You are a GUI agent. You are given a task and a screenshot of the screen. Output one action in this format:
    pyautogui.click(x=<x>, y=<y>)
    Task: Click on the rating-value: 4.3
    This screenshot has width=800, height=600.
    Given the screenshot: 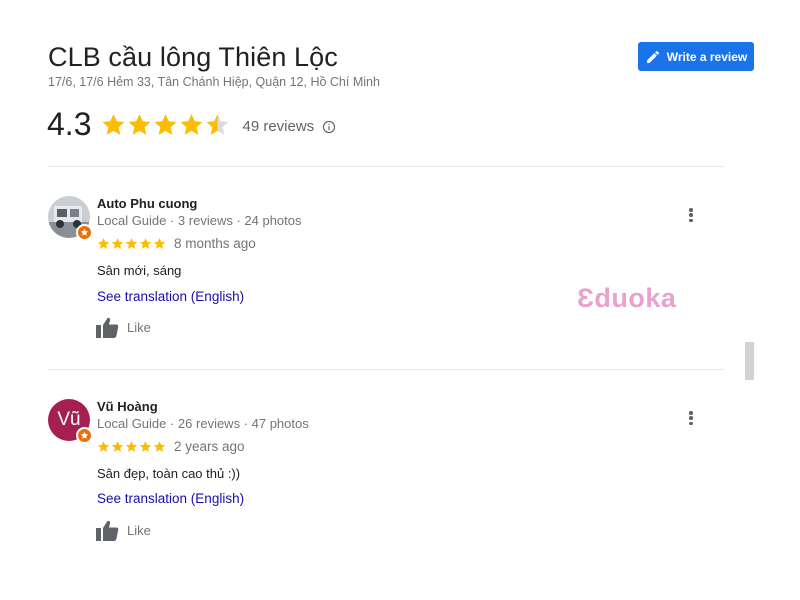 What is the action you would take?
    pyautogui.click(x=69, y=124)
    